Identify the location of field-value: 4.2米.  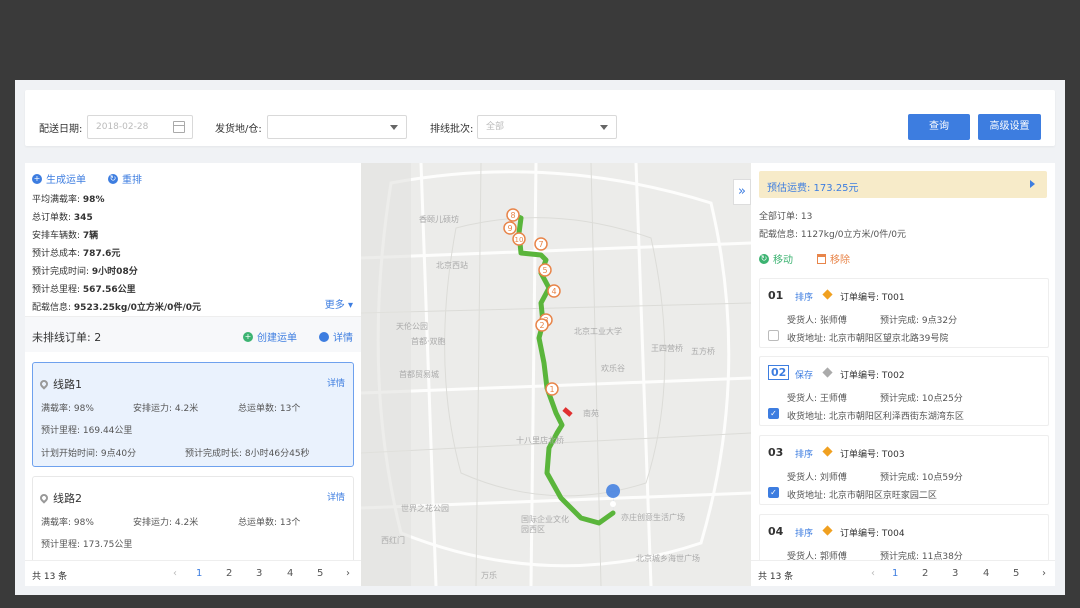
(186, 409).